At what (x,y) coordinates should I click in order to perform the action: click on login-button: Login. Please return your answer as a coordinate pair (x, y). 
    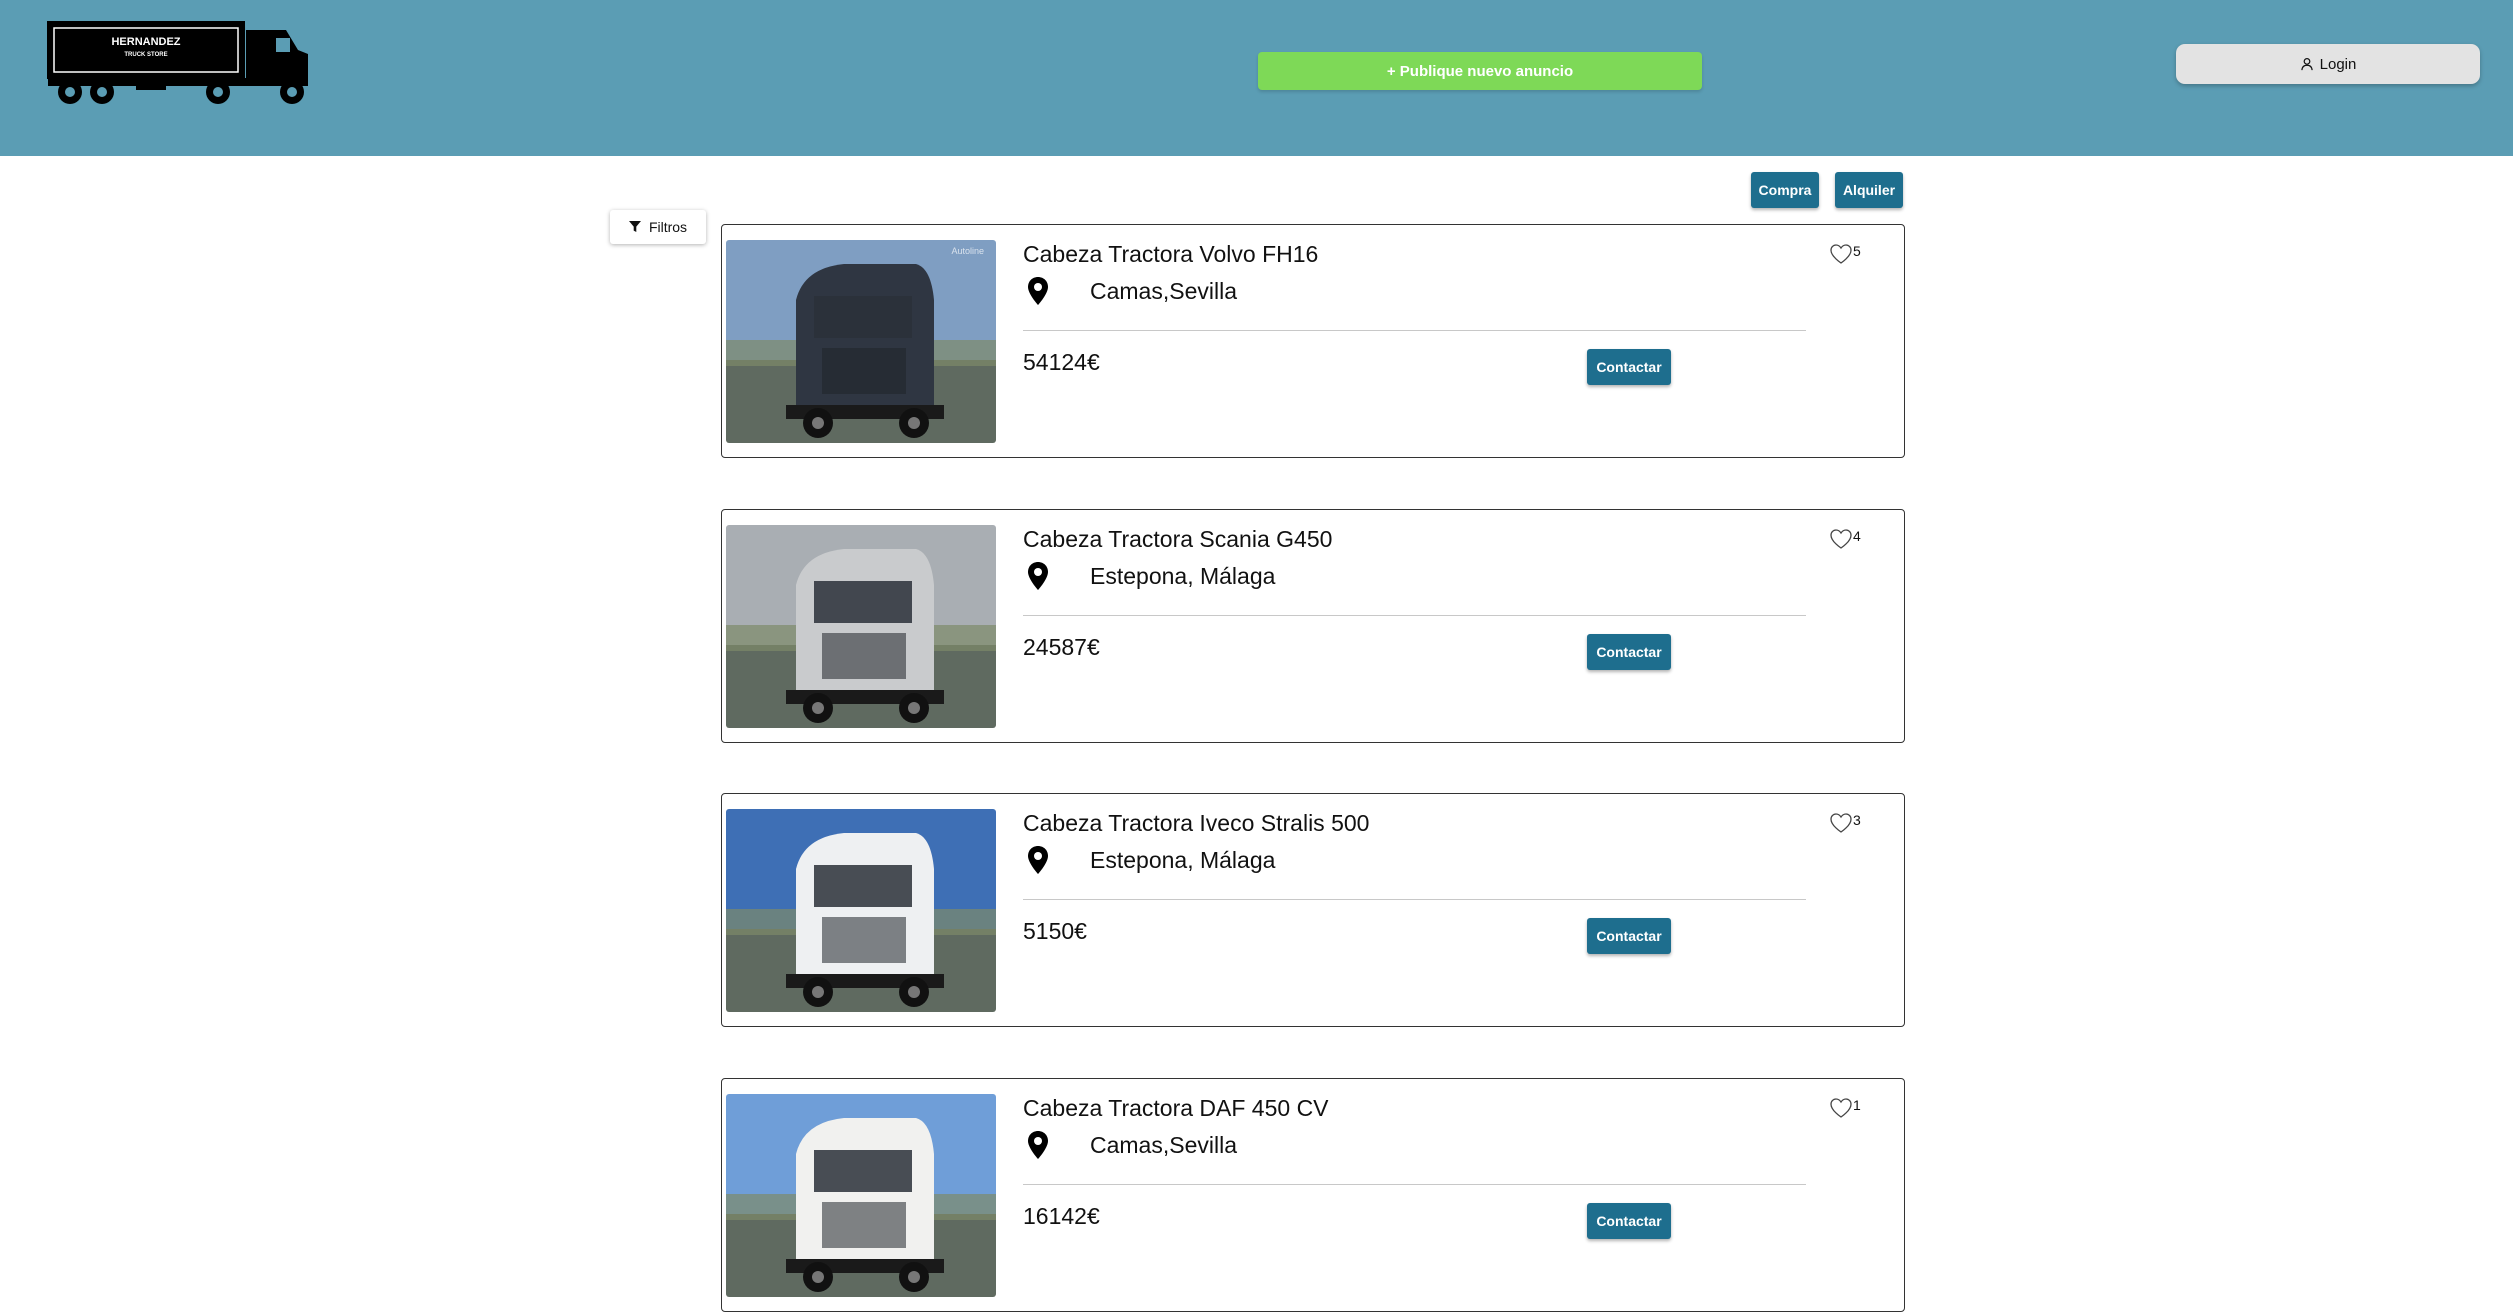
    Looking at the image, I should click on (2328, 64).